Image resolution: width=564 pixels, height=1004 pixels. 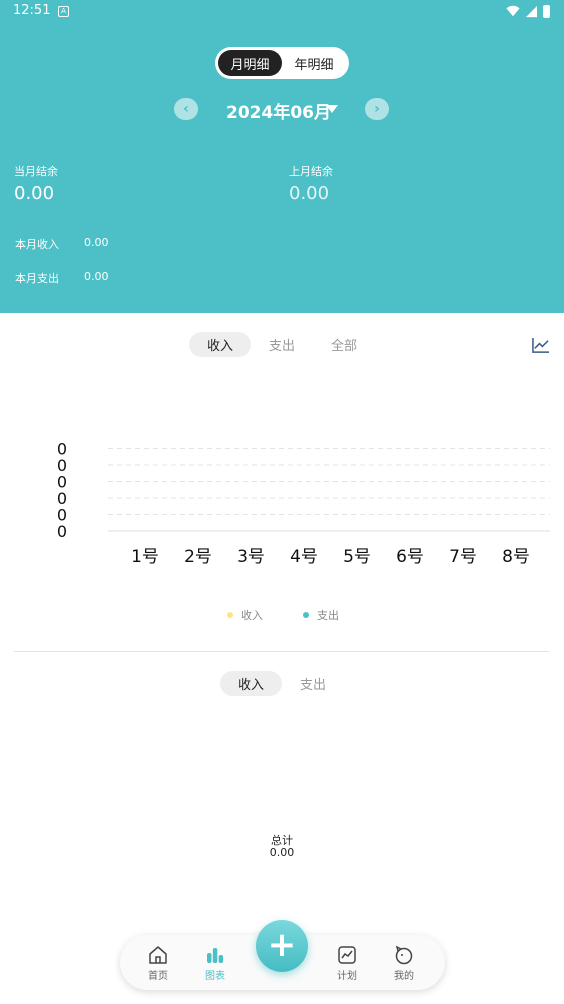 I want to click on pie-type-tabs: 收入 支出, so click(x=282, y=683).